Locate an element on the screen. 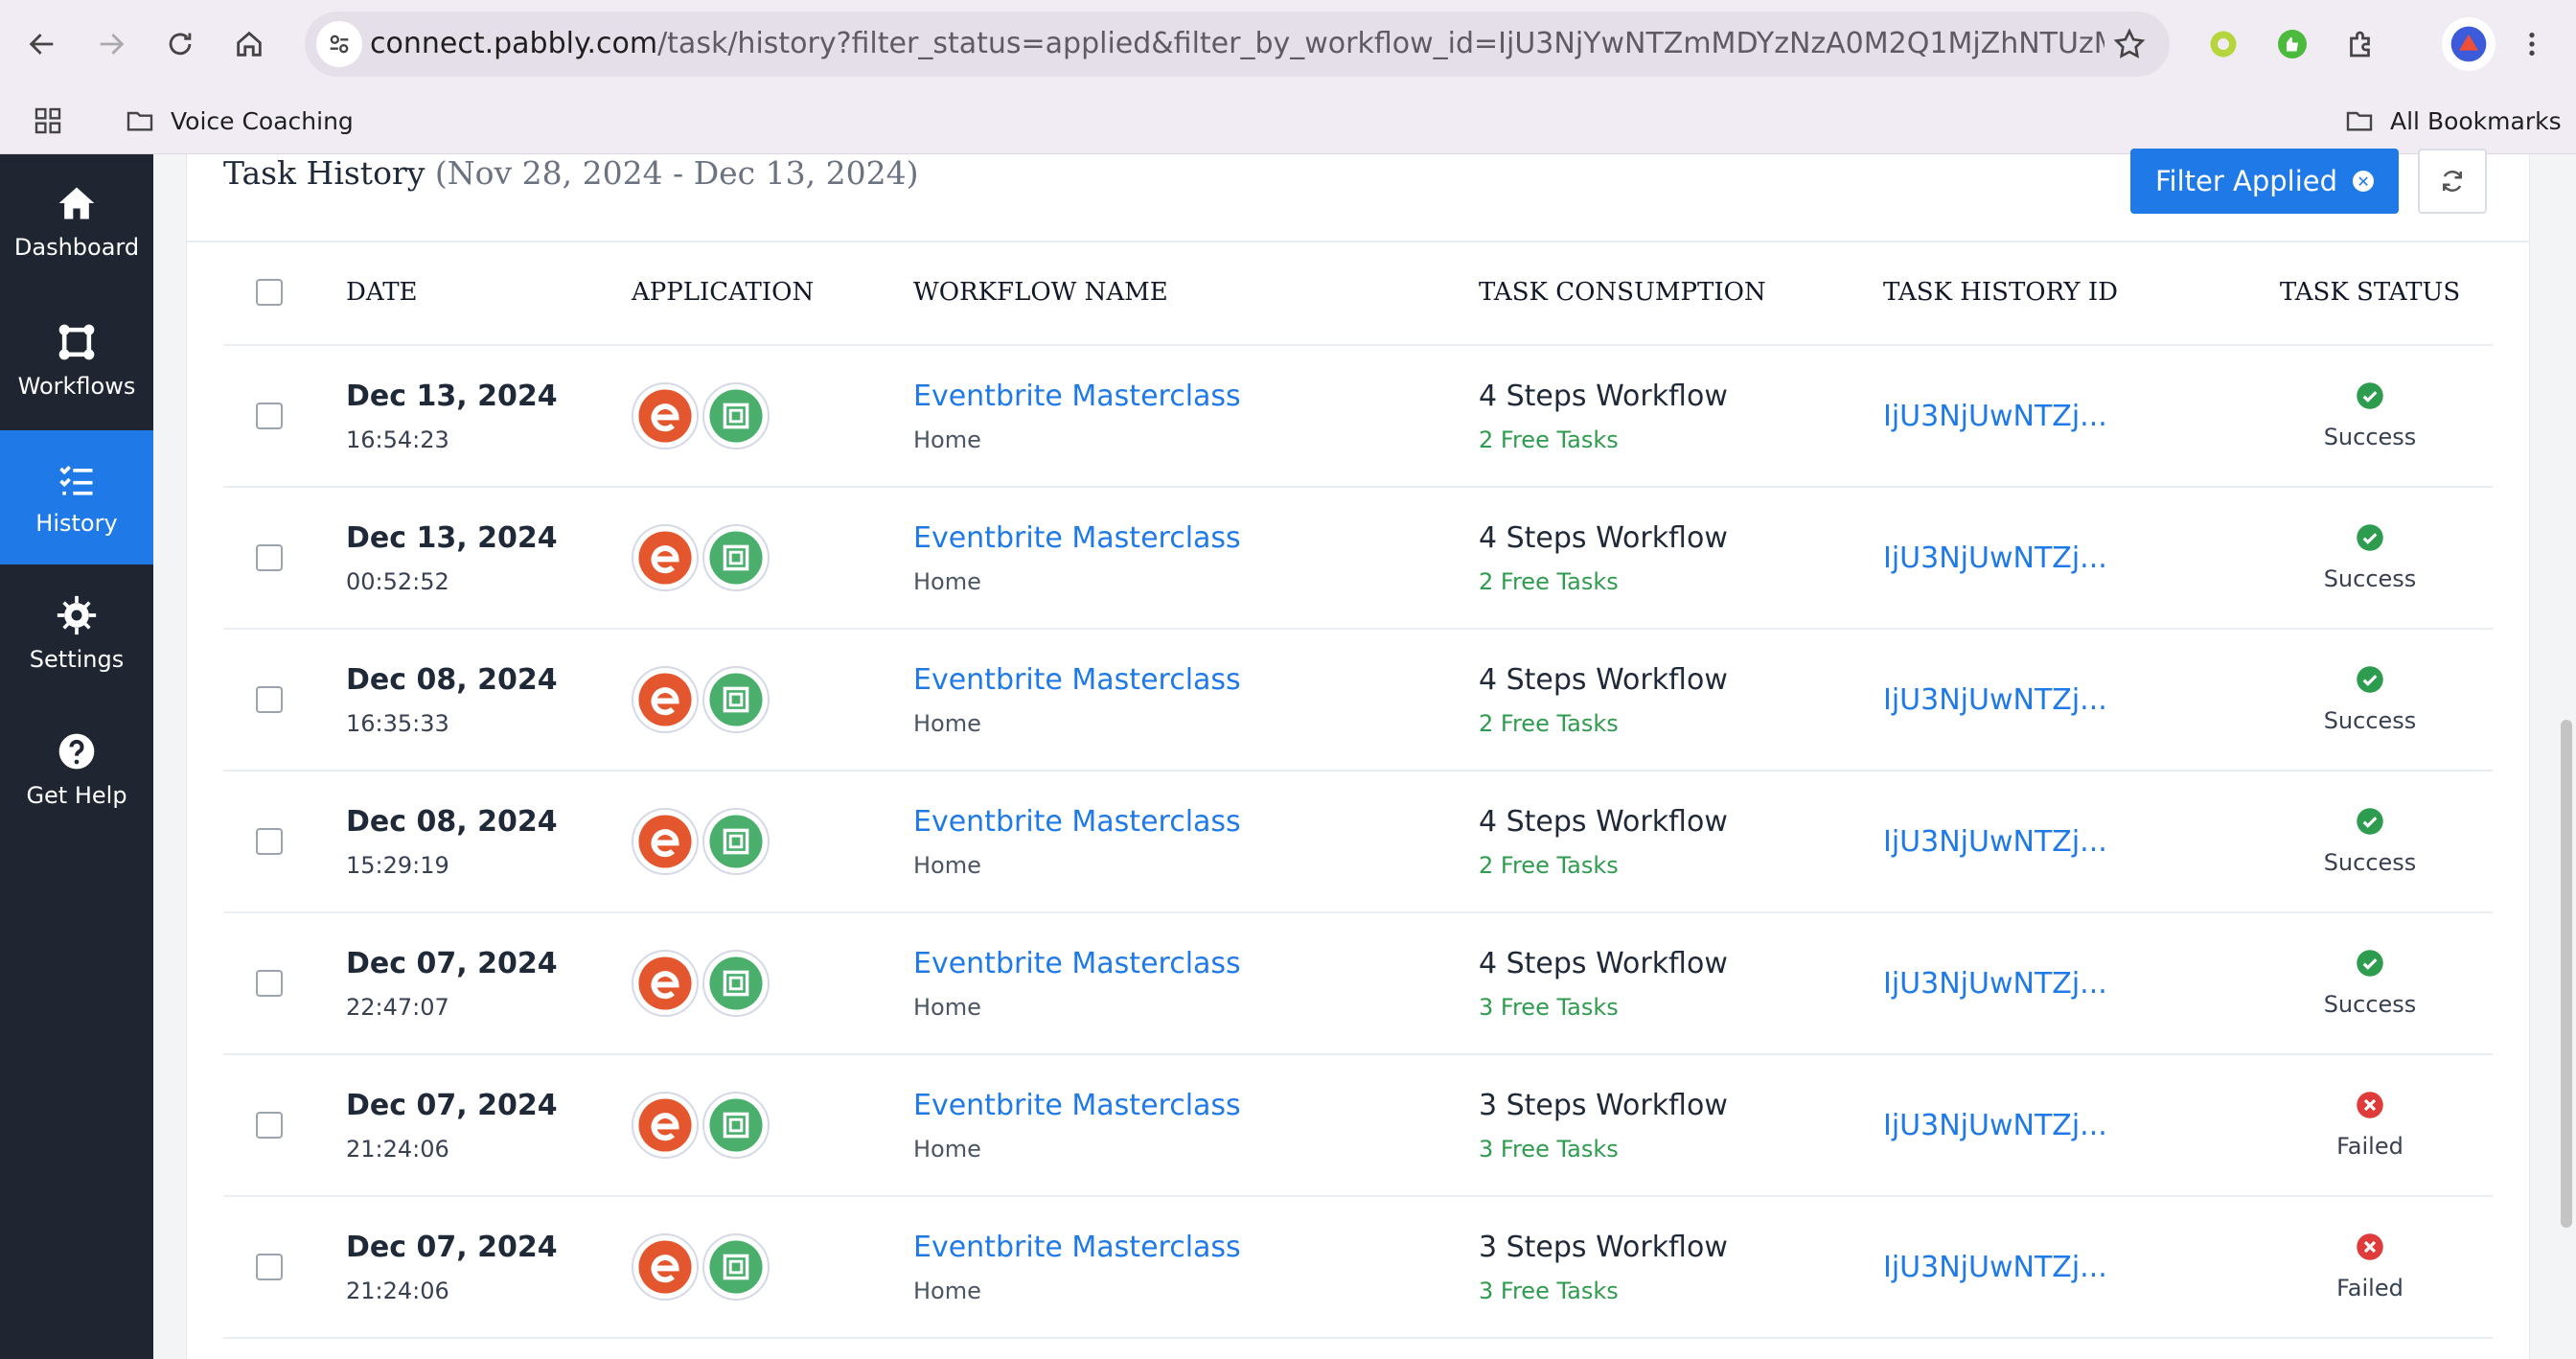  home-button is located at coordinates (249, 44).